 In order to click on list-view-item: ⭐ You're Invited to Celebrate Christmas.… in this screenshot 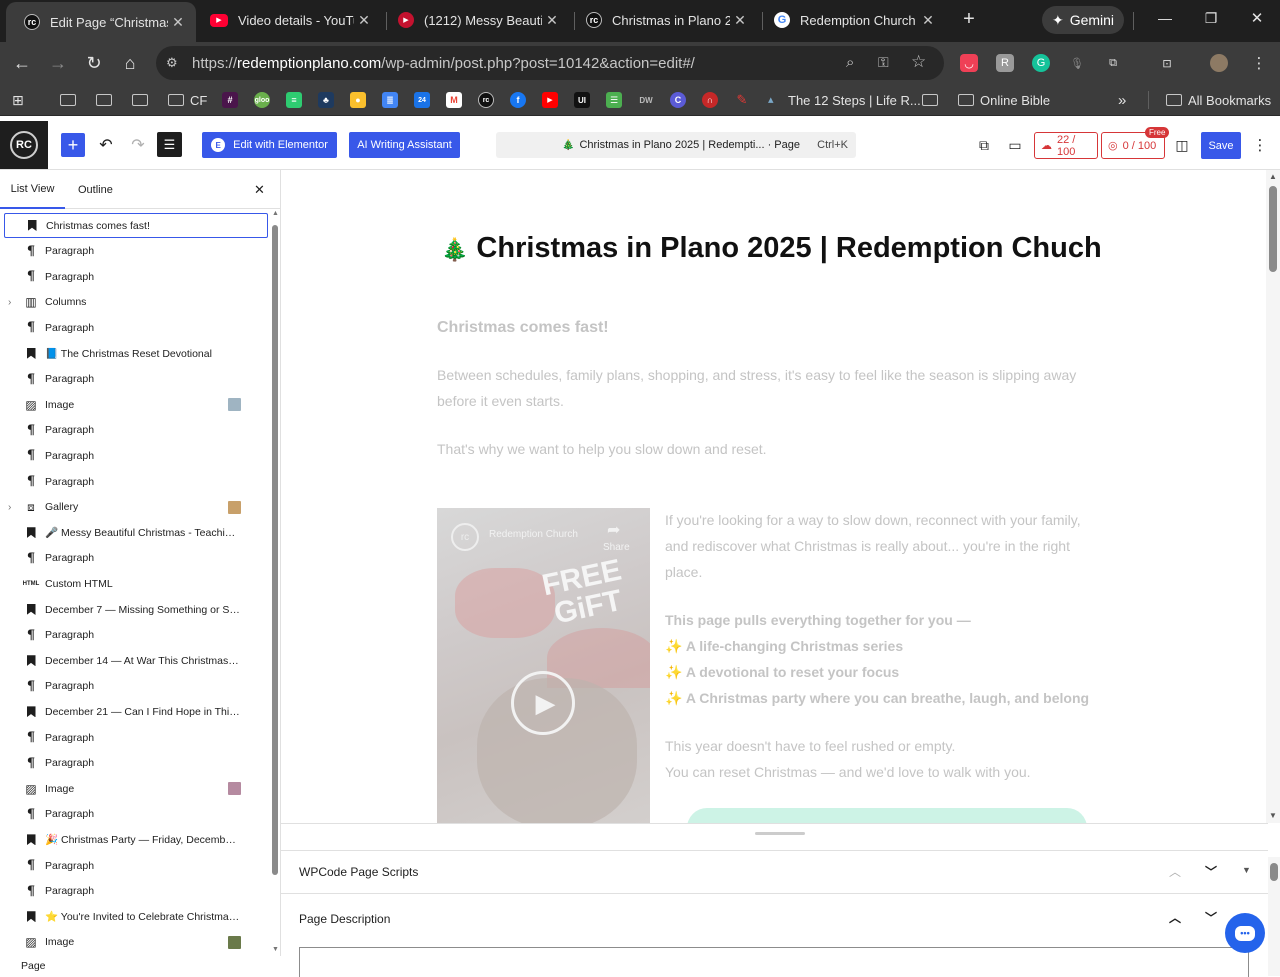, I will do `click(136, 916)`.